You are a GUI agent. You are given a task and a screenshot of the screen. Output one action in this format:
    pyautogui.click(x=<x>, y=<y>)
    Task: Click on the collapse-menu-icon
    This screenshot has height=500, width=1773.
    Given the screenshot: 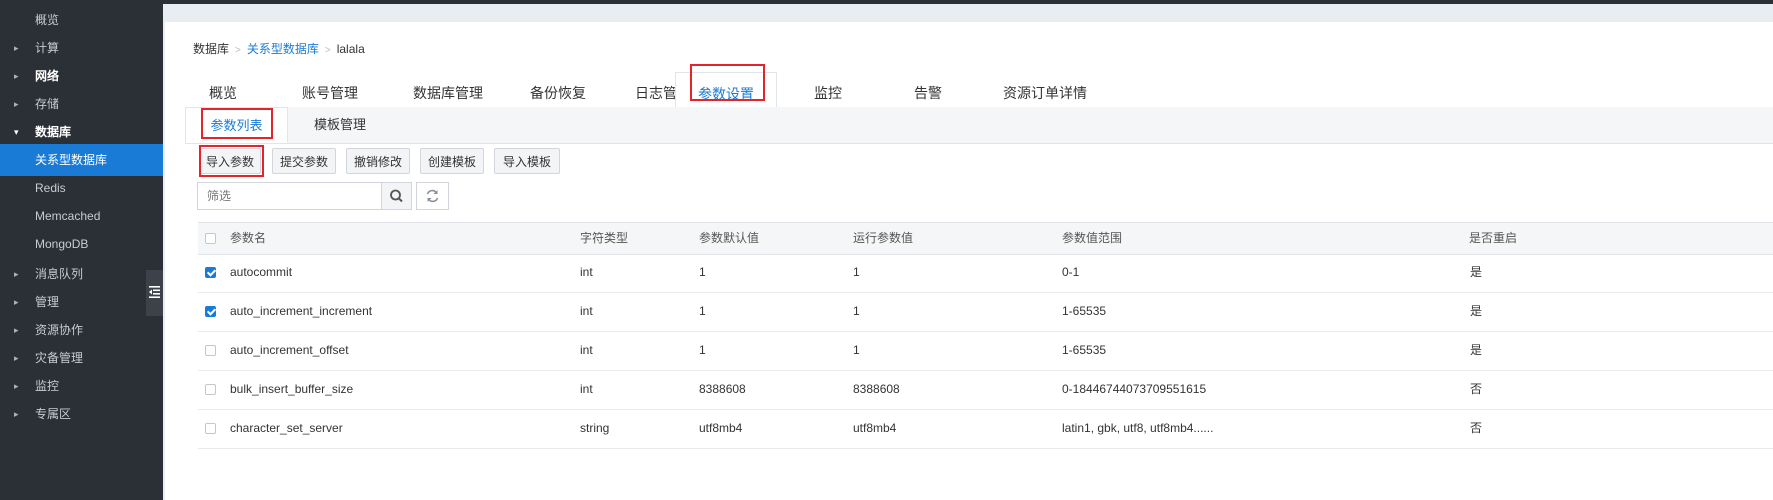 What is the action you would take?
    pyautogui.click(x=154, y=292)
    